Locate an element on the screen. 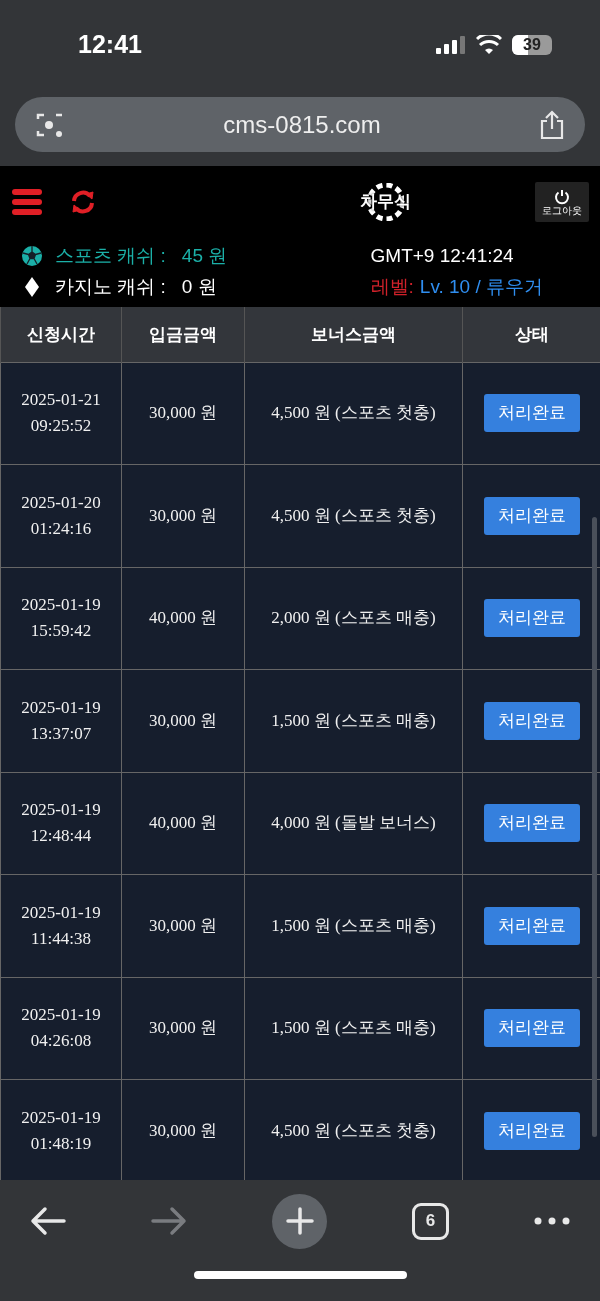 Image resolution: width=600 pixels, height=1301 pixels. address-bar: cms-0815.com is located at coordinates (300, 124).